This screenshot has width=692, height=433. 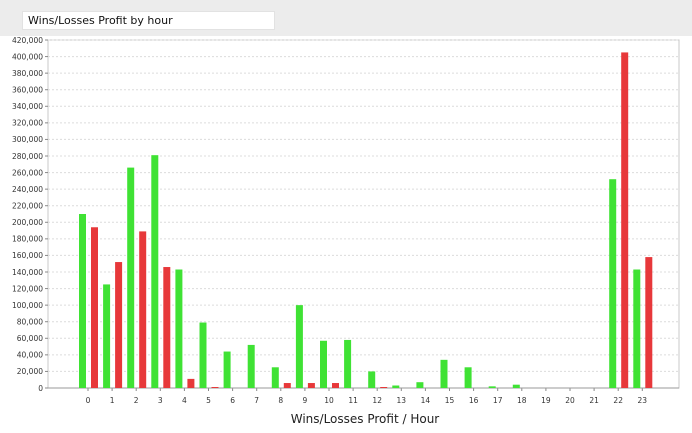 What do you see at coordinates (27, 40) in the screenshot?
I see `y-tick-label: 420,000` at bounding box center [27, 40].